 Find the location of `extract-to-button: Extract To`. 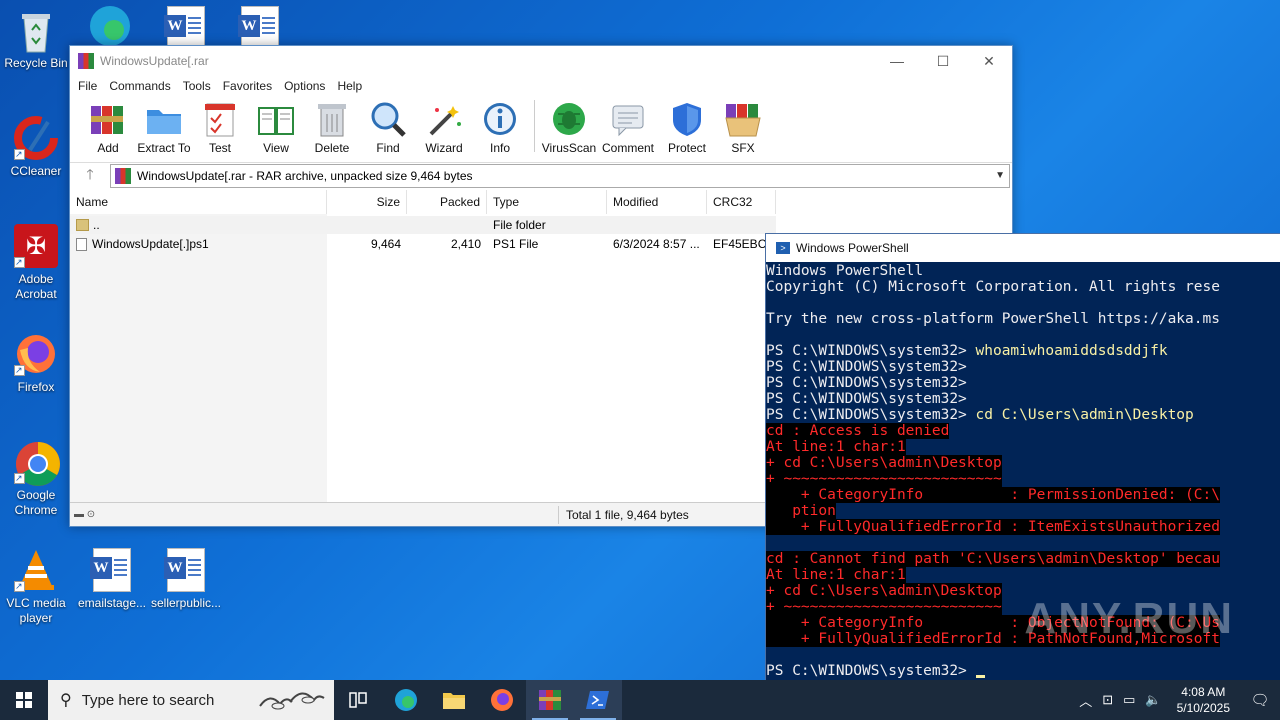

extract-to-button: Extract To is located at coordinates (164, 127).